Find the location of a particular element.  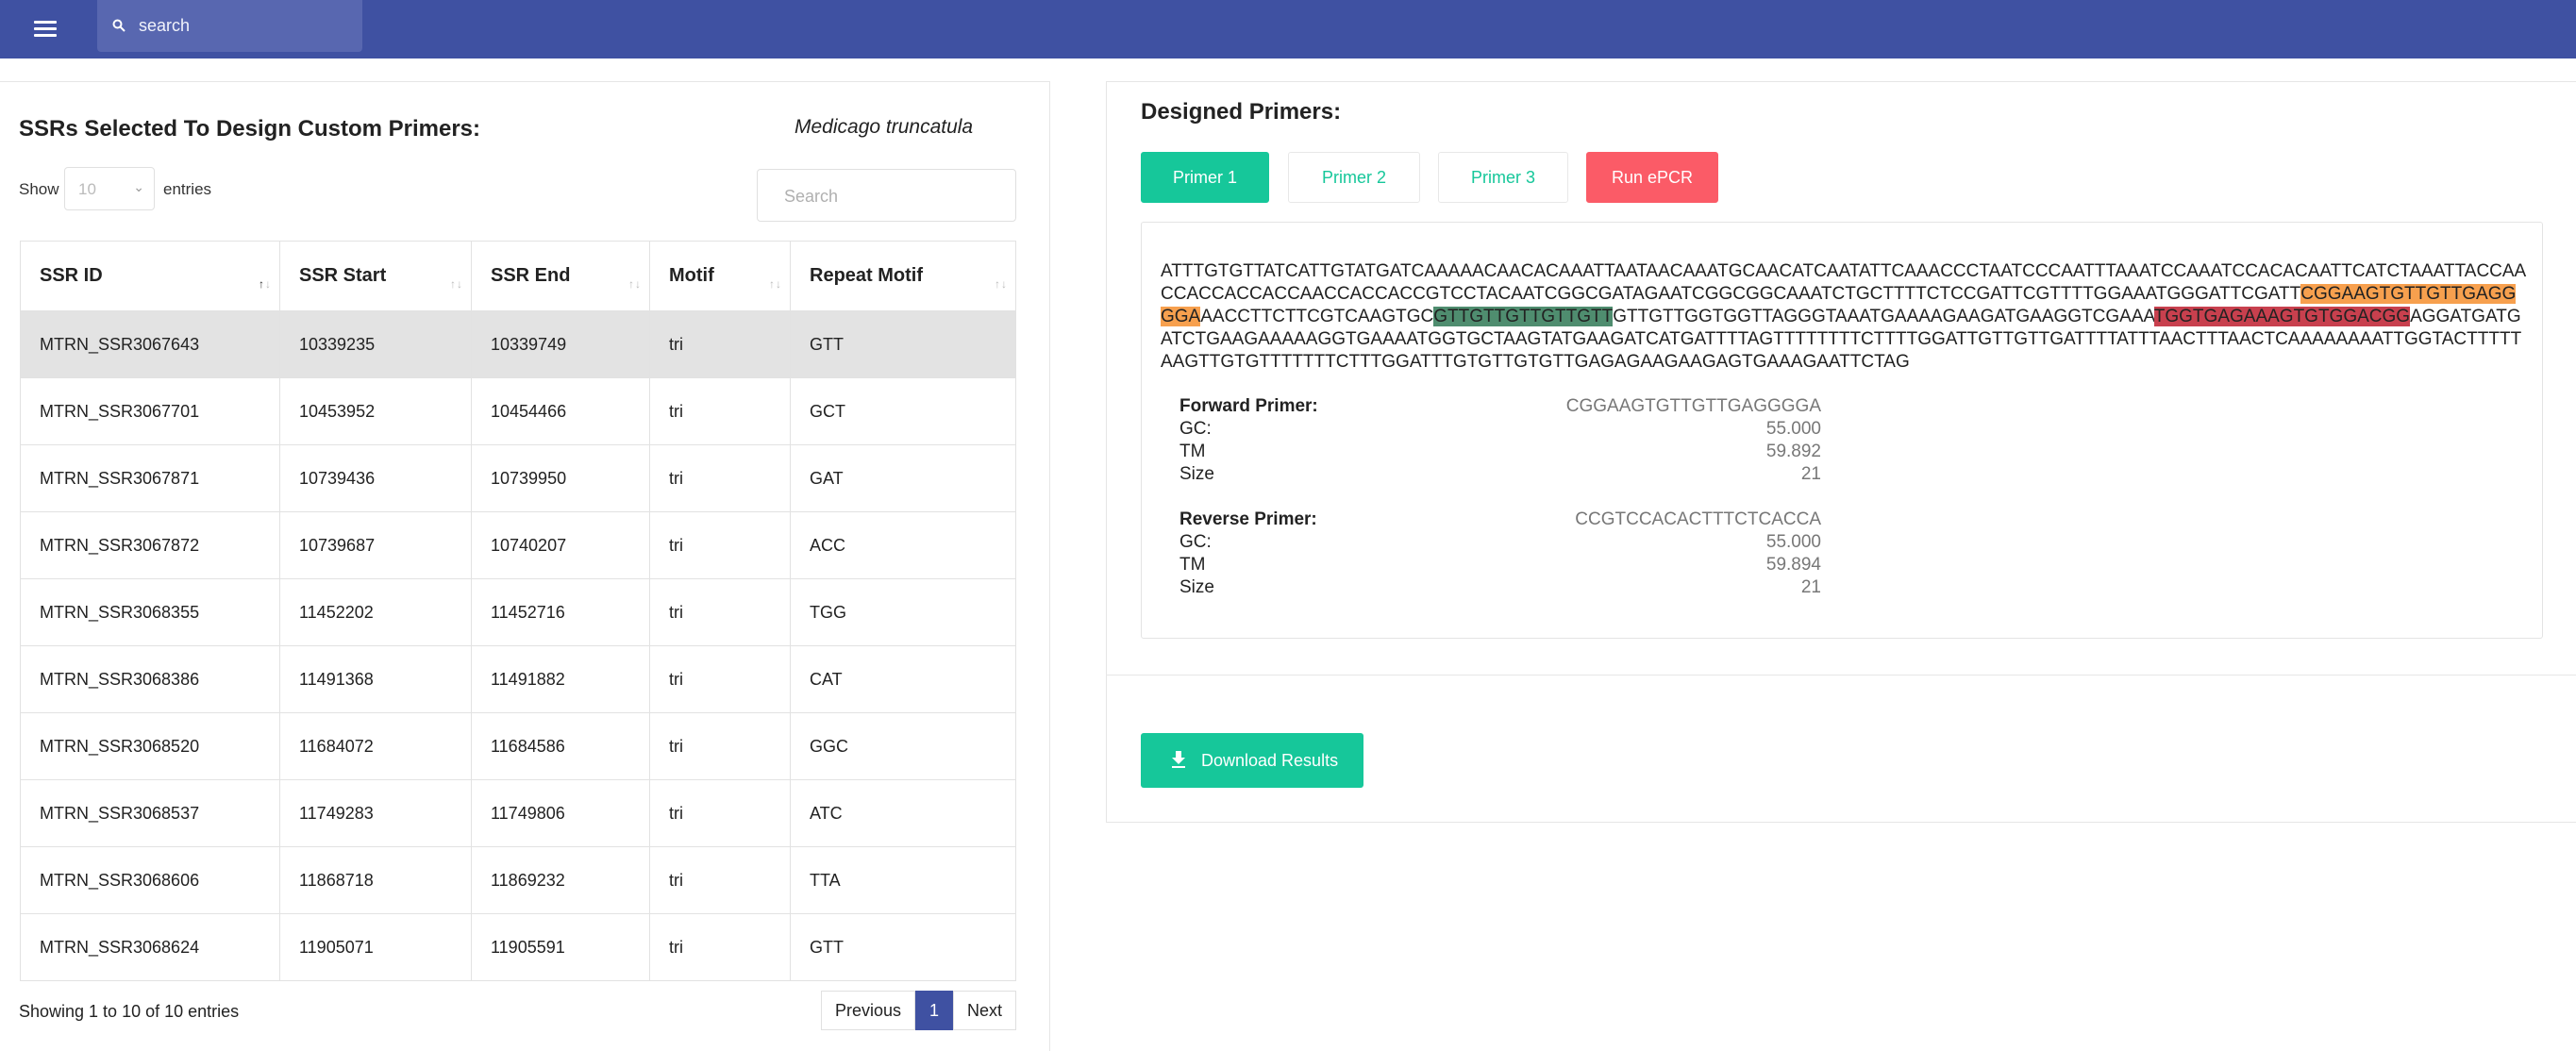

cell-ssr-start: 11868718 is located at coordinates (375, 880).